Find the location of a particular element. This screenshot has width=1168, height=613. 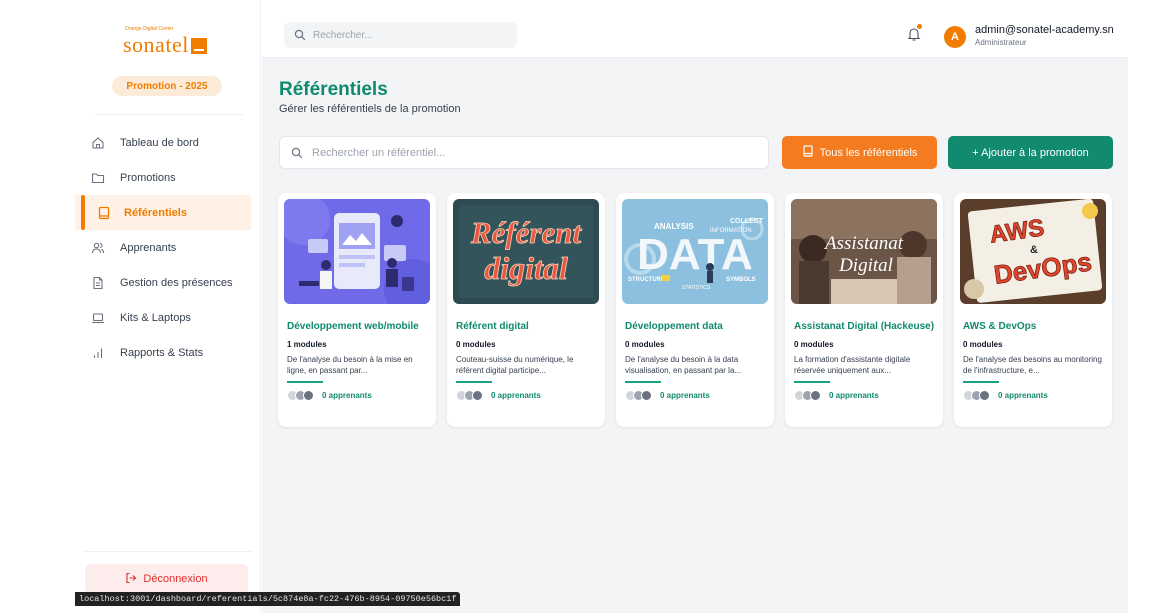

referentiel-title: Référent digital is located at coordinates (492, 326).